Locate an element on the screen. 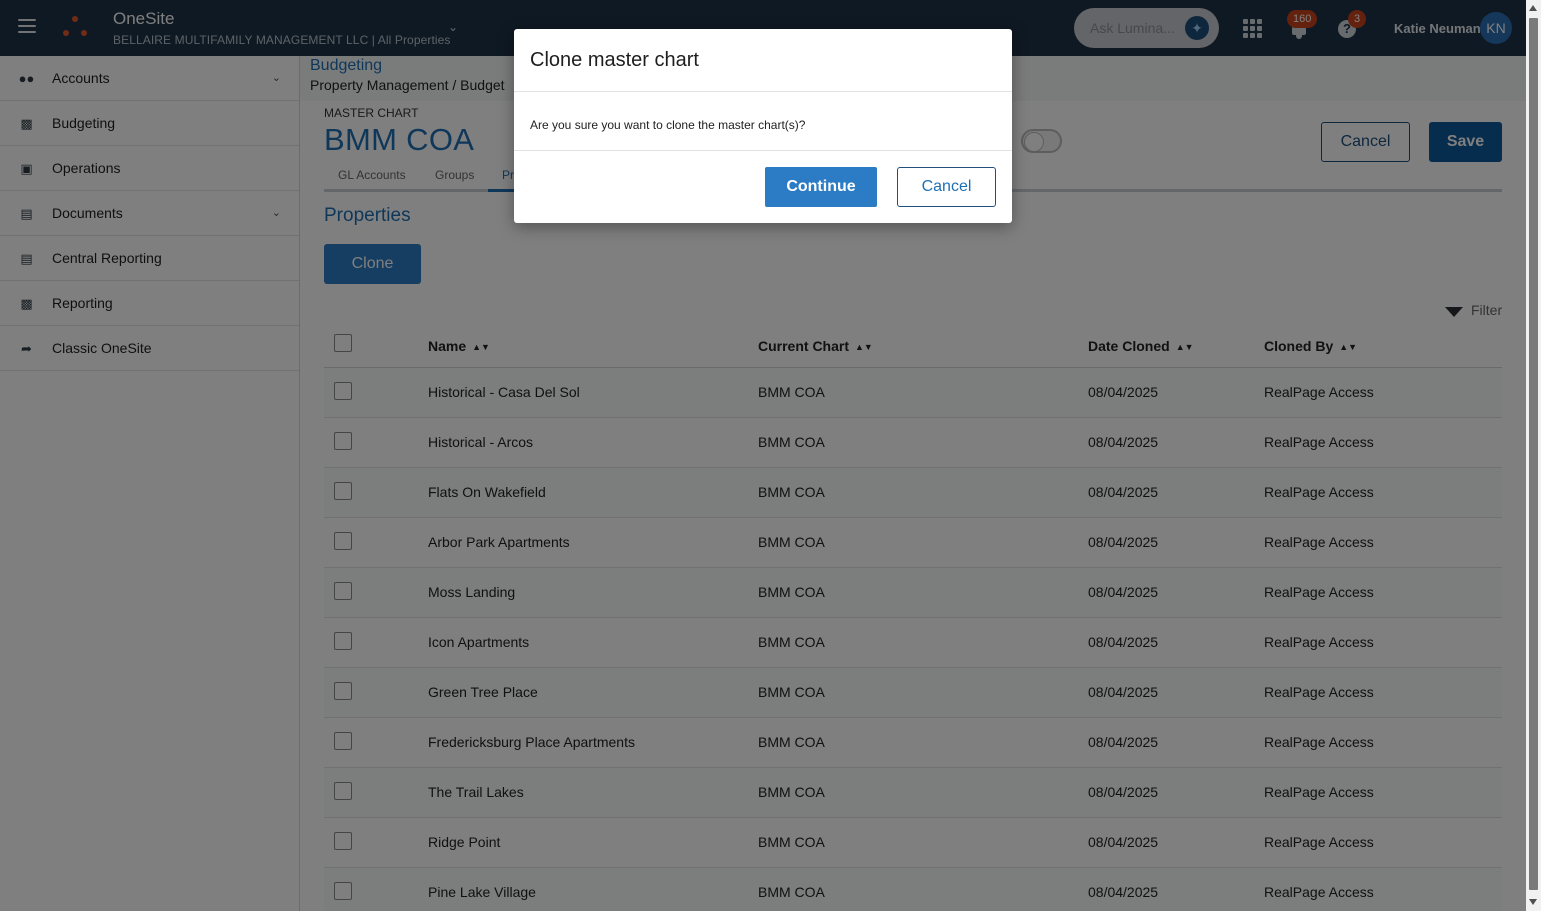 The width and height of the screenshot is (1541, 911). dialog-title: Clone master chart is located at coordinates (614, 60).